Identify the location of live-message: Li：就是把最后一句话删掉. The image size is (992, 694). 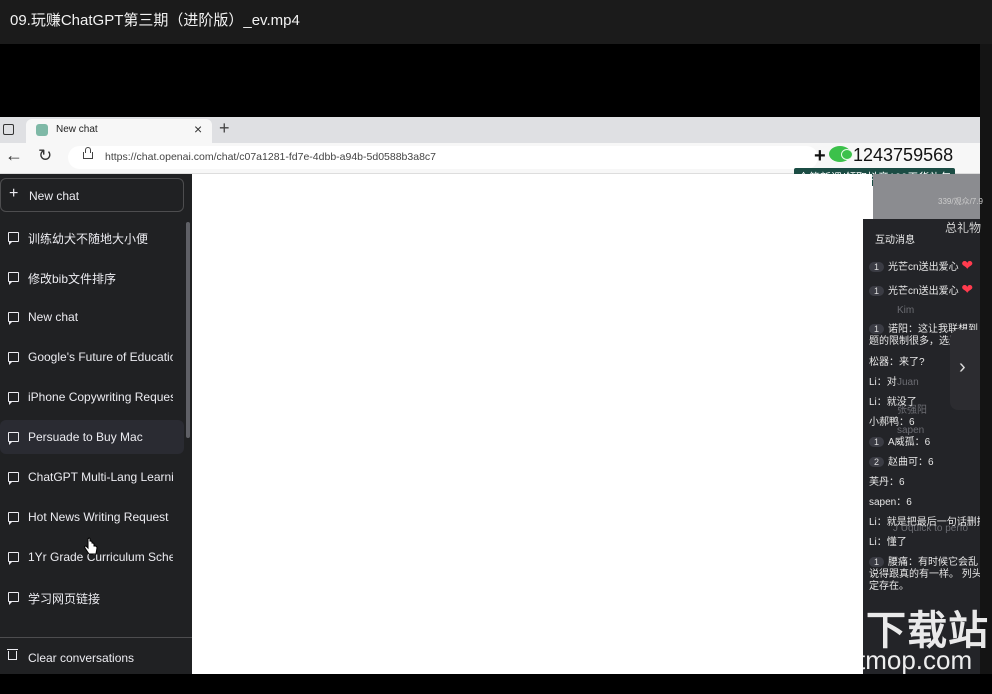
(924, 520).